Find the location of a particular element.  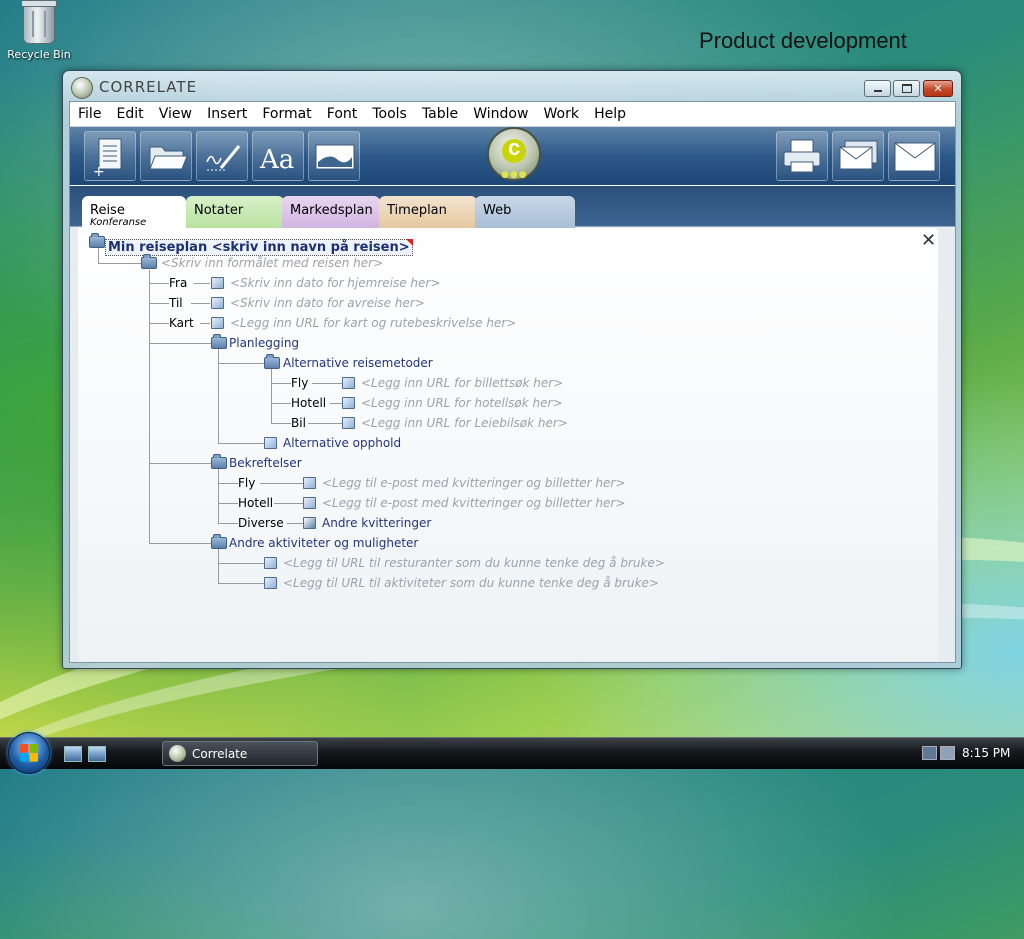

menu-work: Work is located at coordinates (557, 114).